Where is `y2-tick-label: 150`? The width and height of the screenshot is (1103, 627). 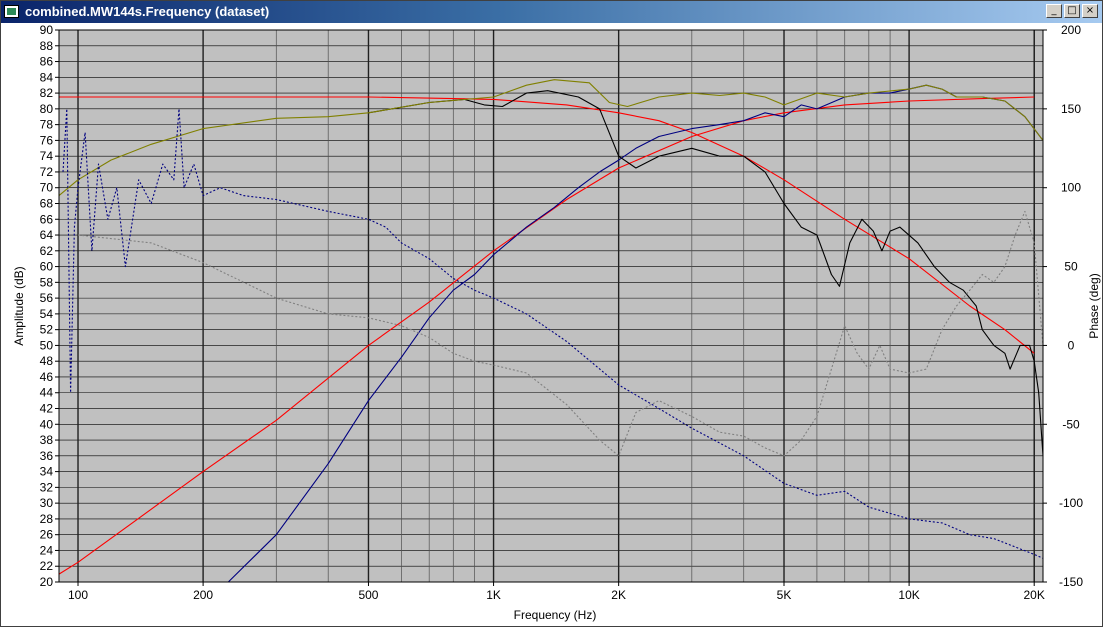 y2-tick-label: 150 is located at coordinates (1071, 109).